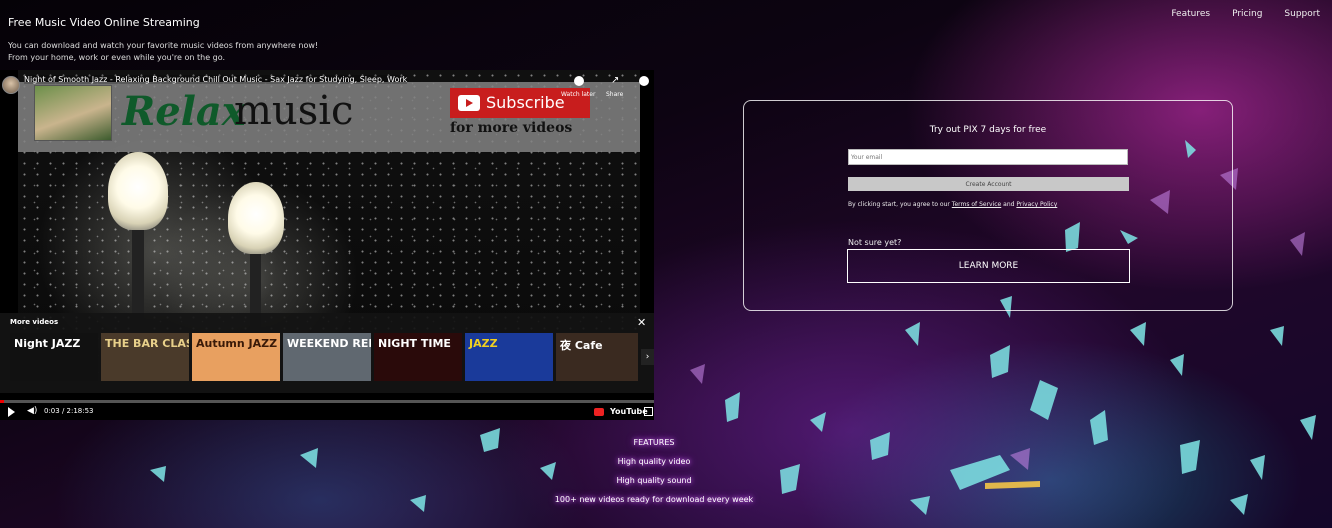 This screenshot has width=1332, height=528. Describe the element at coordinates (525, 102) in the screenshot. I see `banner-subscribe-label: Subscribe` at that location.